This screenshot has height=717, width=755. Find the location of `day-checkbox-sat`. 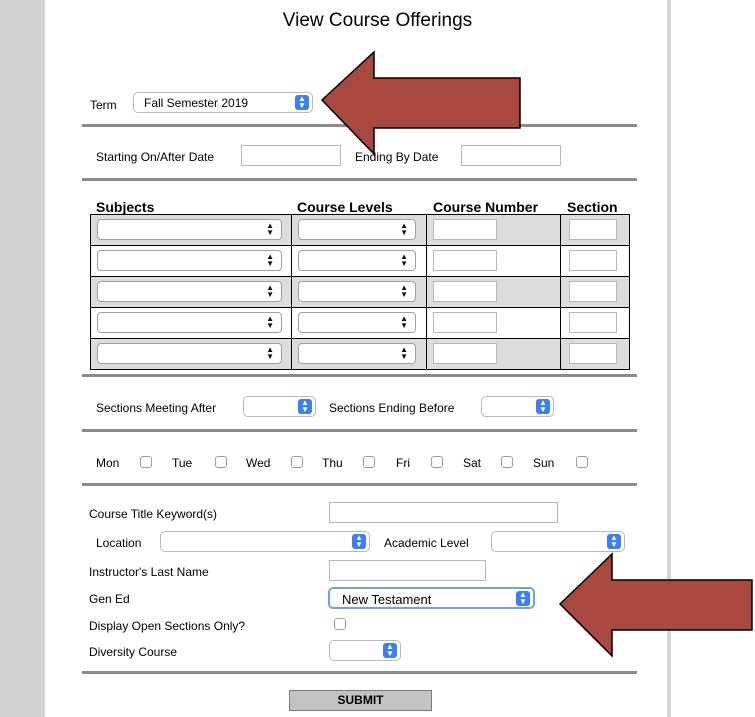

day-checkbox-sat is located at coordinates (507, 462).